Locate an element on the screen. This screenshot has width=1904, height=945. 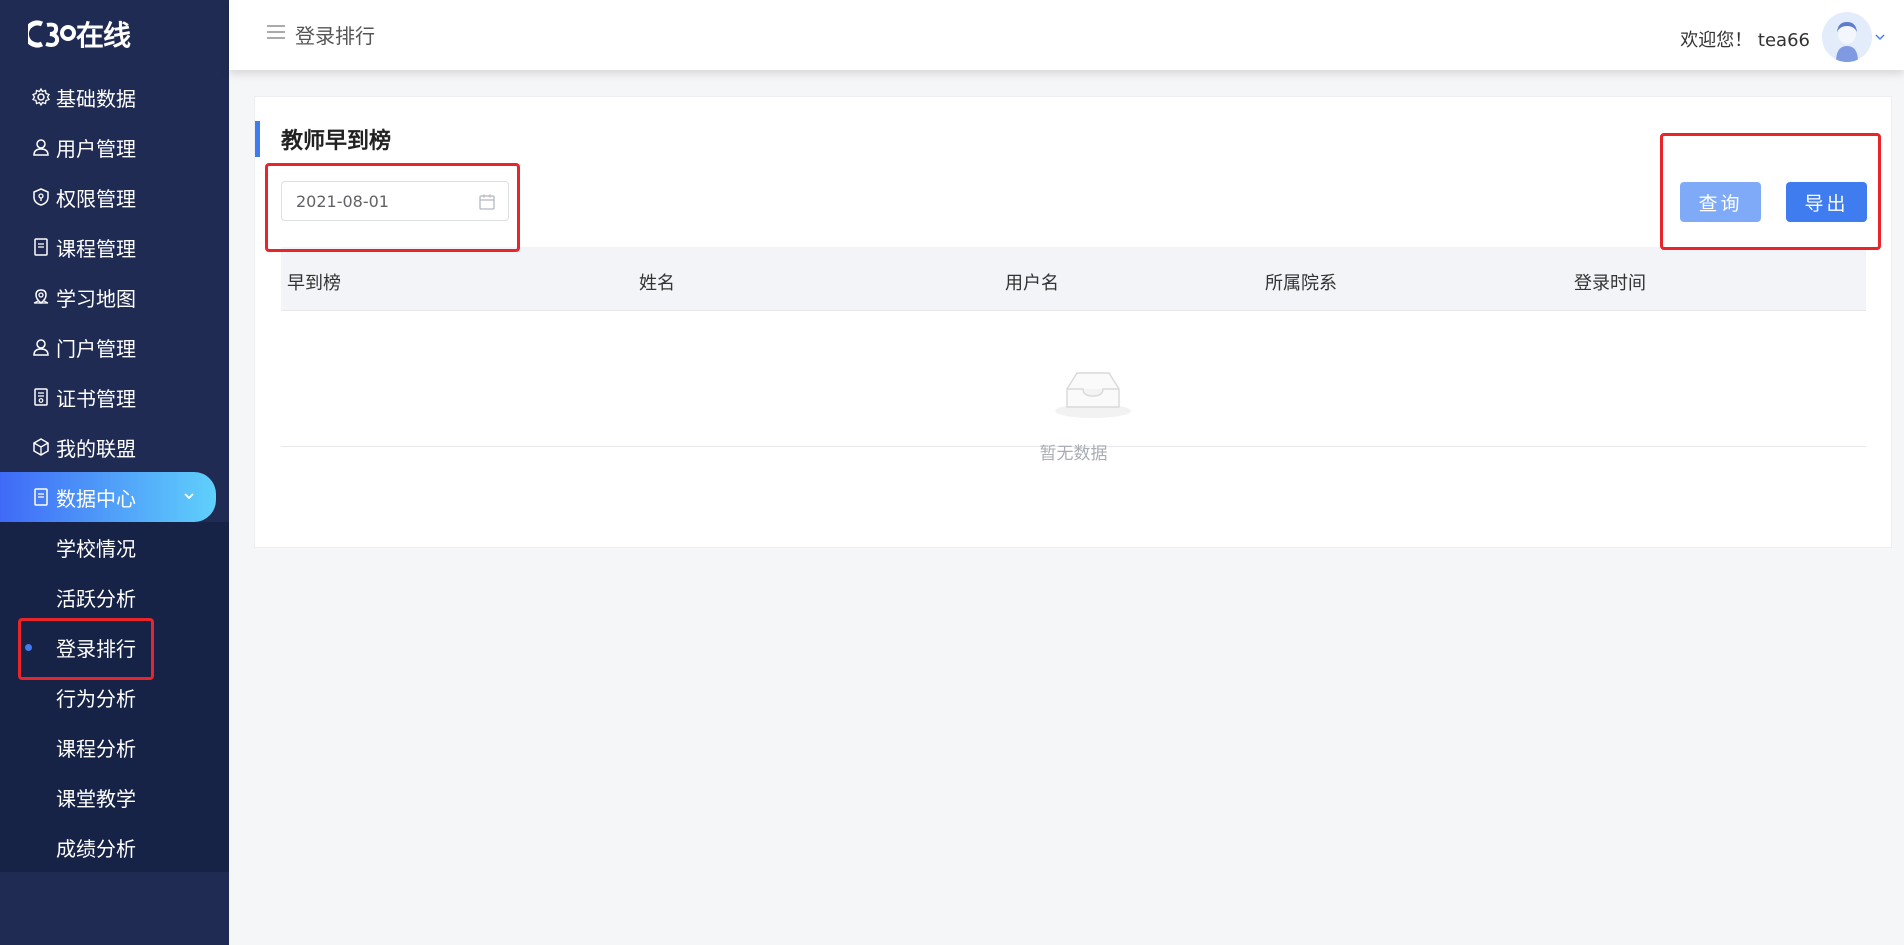
sidebar-subitem-behavior: 行为分析 is located at coordinates (114, 697).